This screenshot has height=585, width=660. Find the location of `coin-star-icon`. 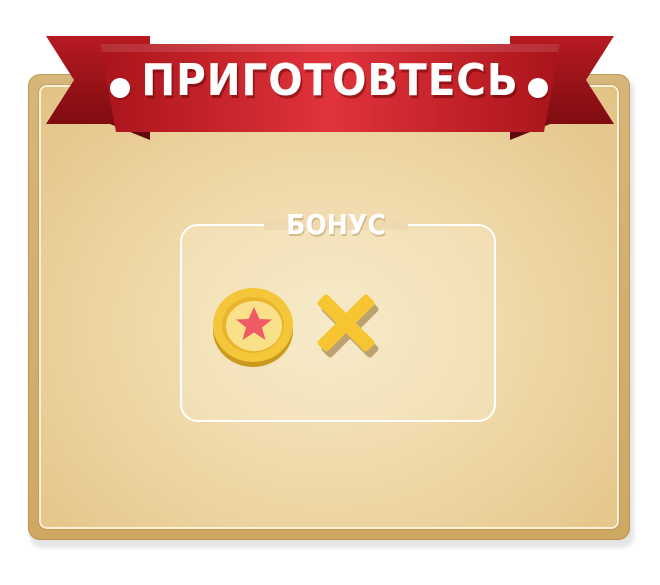

coin-star-icon is located at coordinates (253, 327).